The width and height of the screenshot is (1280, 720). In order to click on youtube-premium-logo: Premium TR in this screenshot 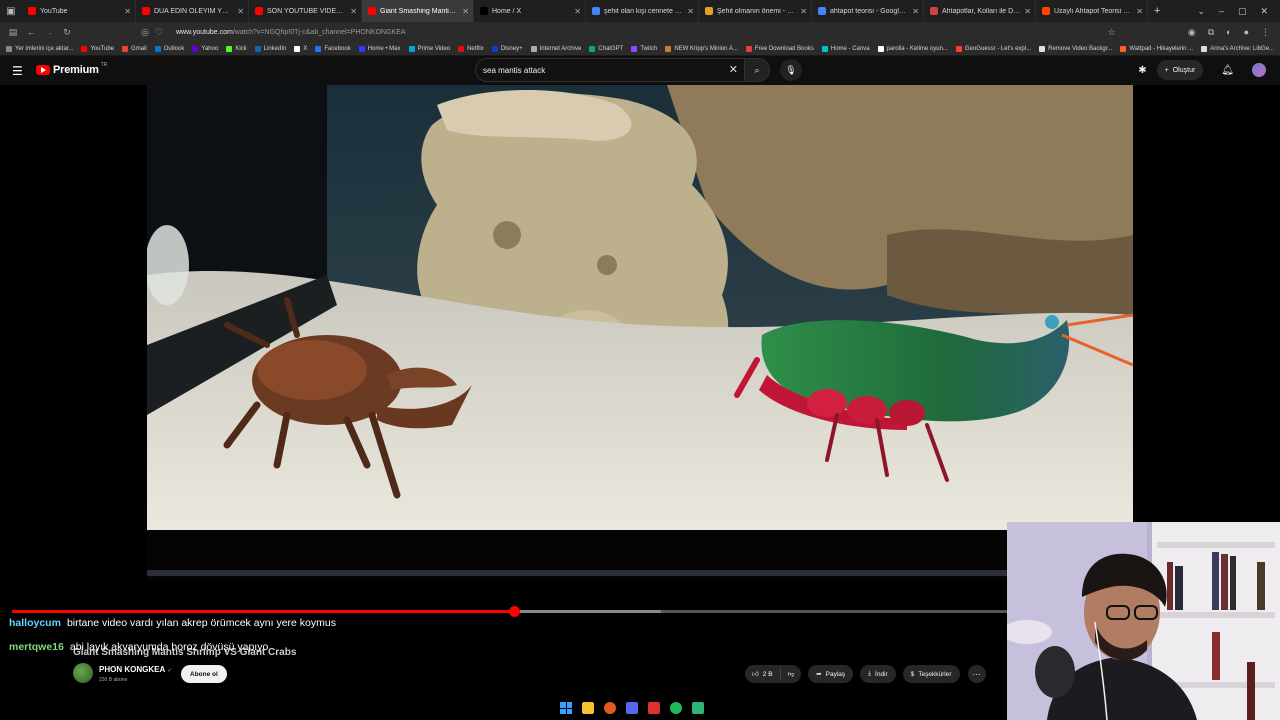, I will do `click(71, 69)`.